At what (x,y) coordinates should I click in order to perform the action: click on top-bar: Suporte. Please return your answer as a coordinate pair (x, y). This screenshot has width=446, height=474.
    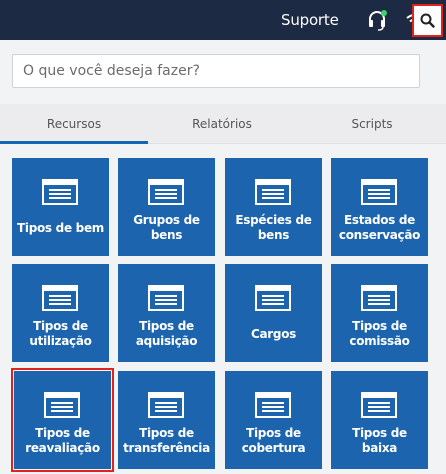
    Looking at the image, I should click on (223, 20).